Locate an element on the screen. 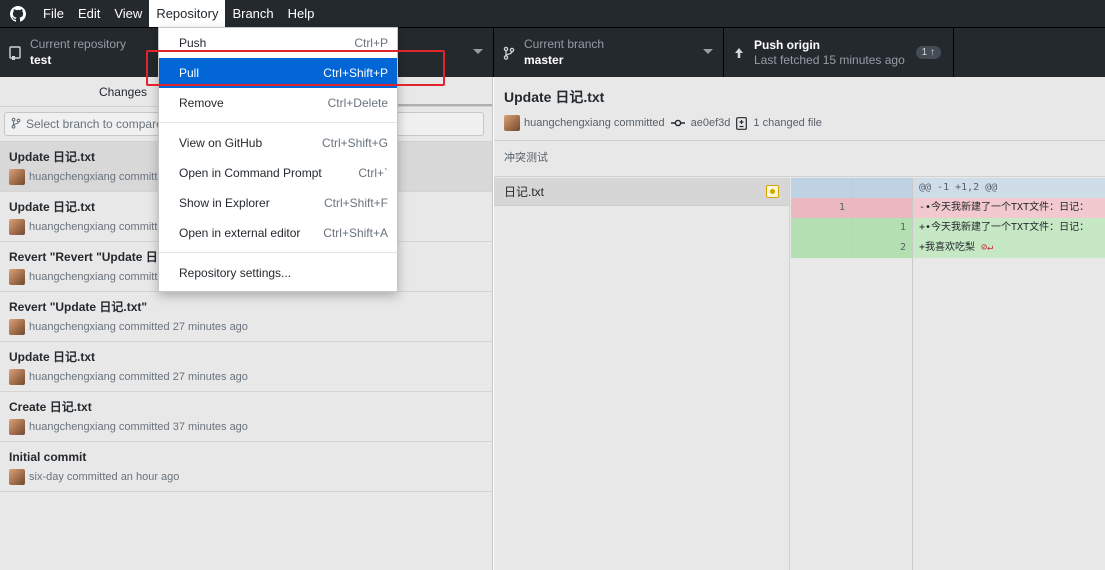 The height and width of the screenshot is (570, 1105). file-modified-icon is located at coordinates (772, 191).